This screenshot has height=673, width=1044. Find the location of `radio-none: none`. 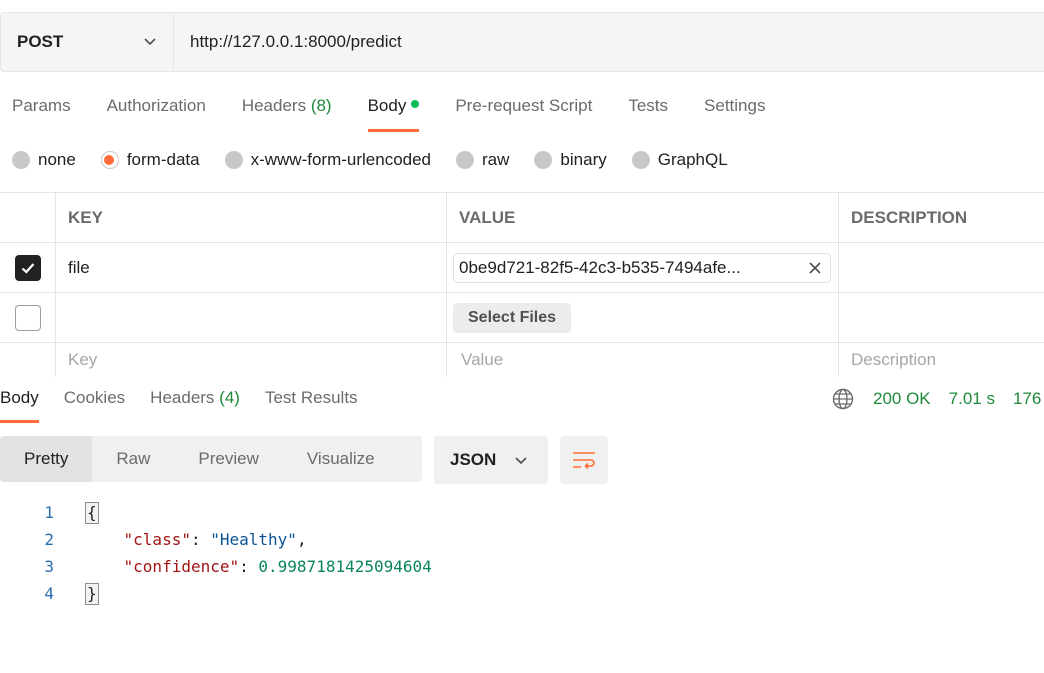

radio-none: none is located at coordinates (44, 160).